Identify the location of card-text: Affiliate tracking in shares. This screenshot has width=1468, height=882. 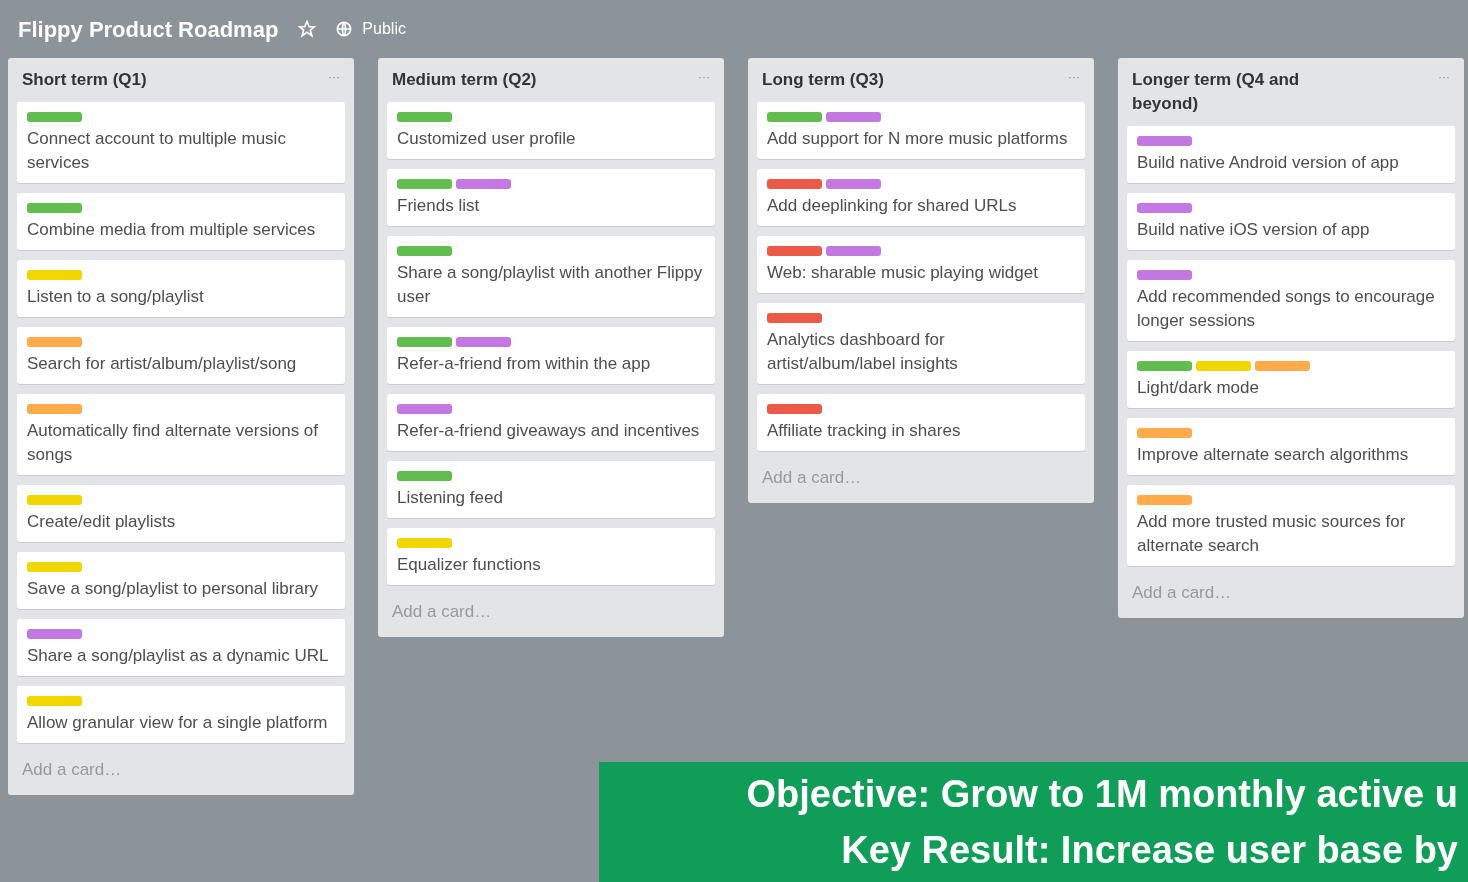
(864, 431).